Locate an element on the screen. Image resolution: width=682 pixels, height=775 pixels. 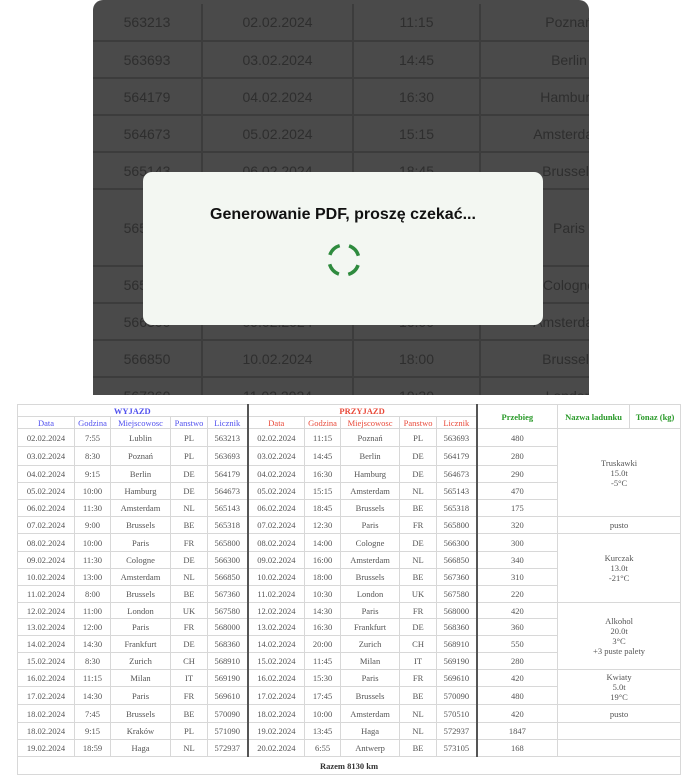
departure-date: 09.02.2024 is located at coordinates (46, 560).